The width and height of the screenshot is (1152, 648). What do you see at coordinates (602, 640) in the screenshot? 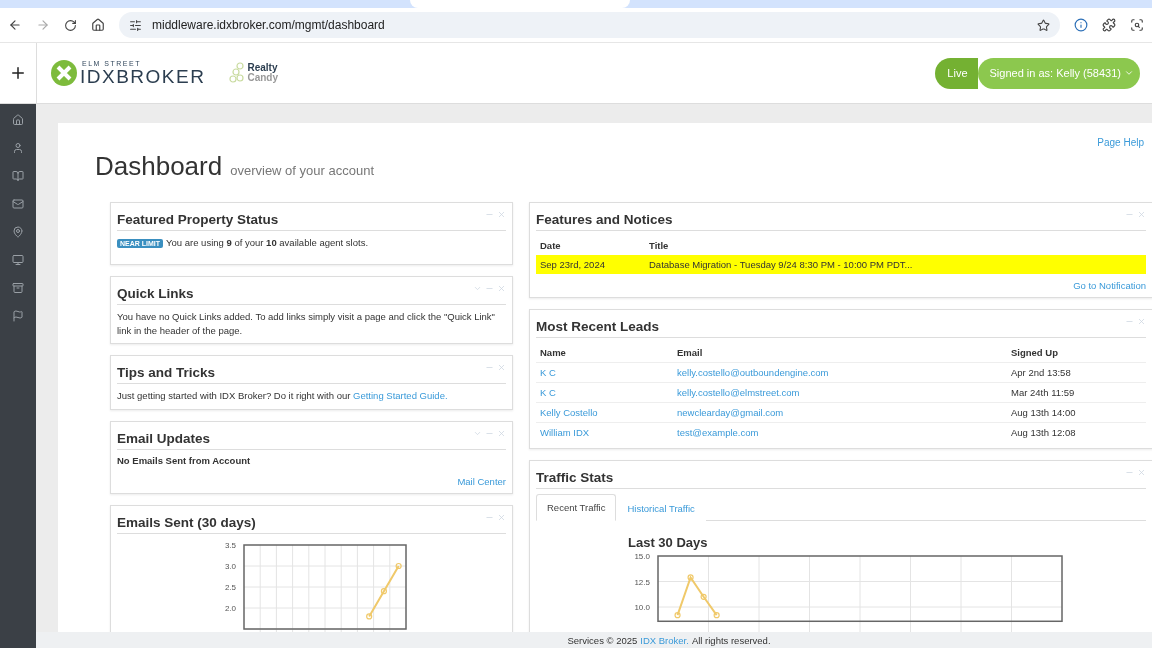
I see `footer-text: Services © 2025` at bounding box center [602, 640].